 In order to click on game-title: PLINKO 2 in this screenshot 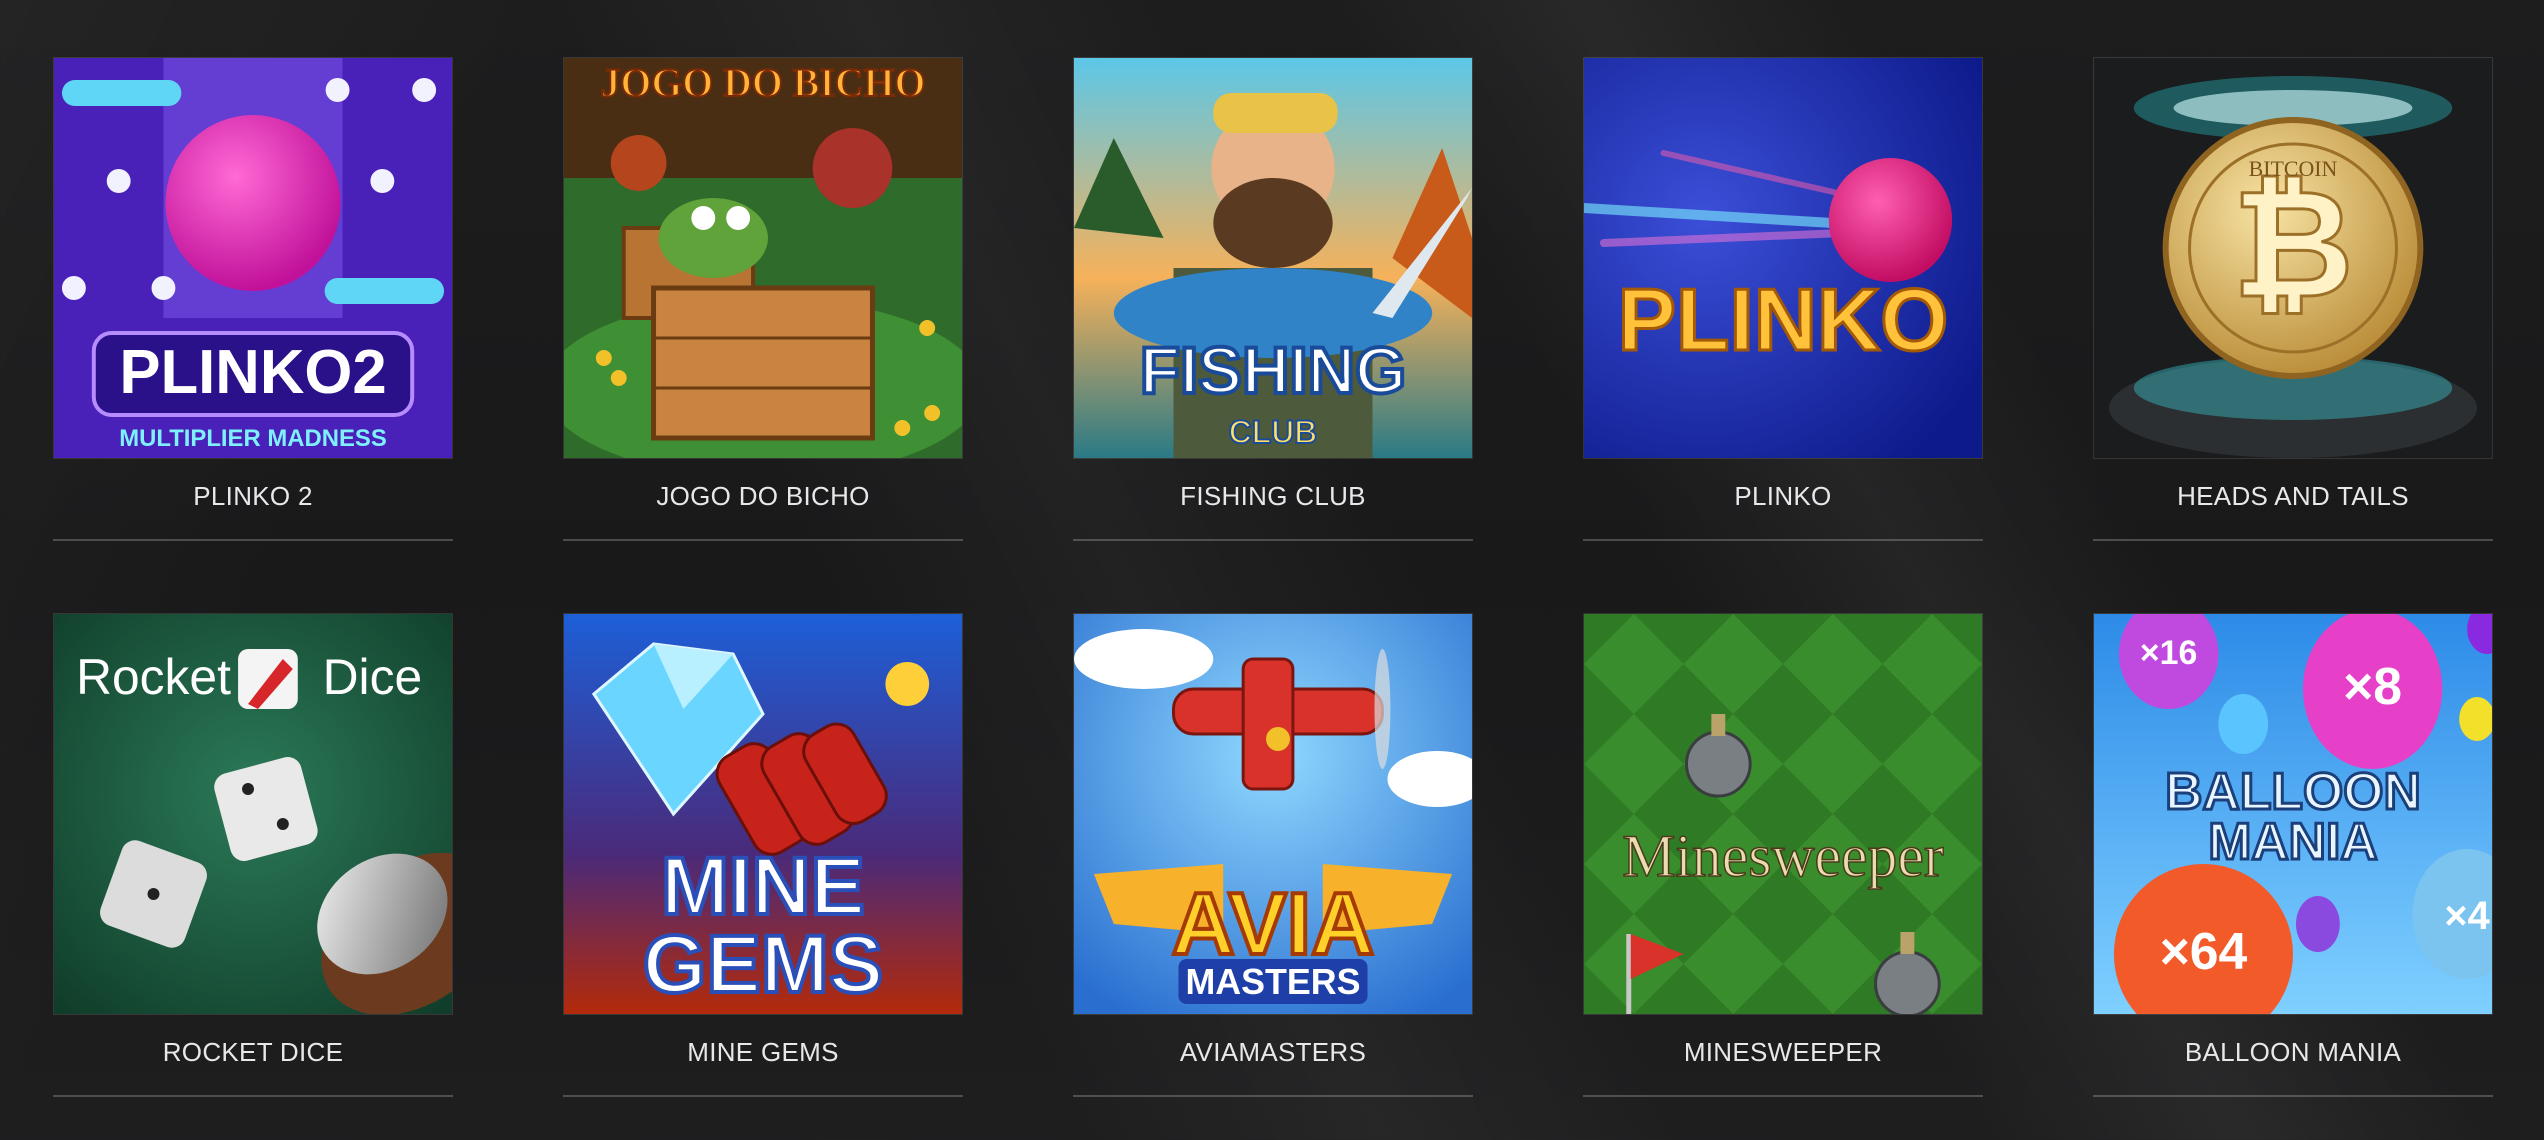, I will do `click(253, 496)`.